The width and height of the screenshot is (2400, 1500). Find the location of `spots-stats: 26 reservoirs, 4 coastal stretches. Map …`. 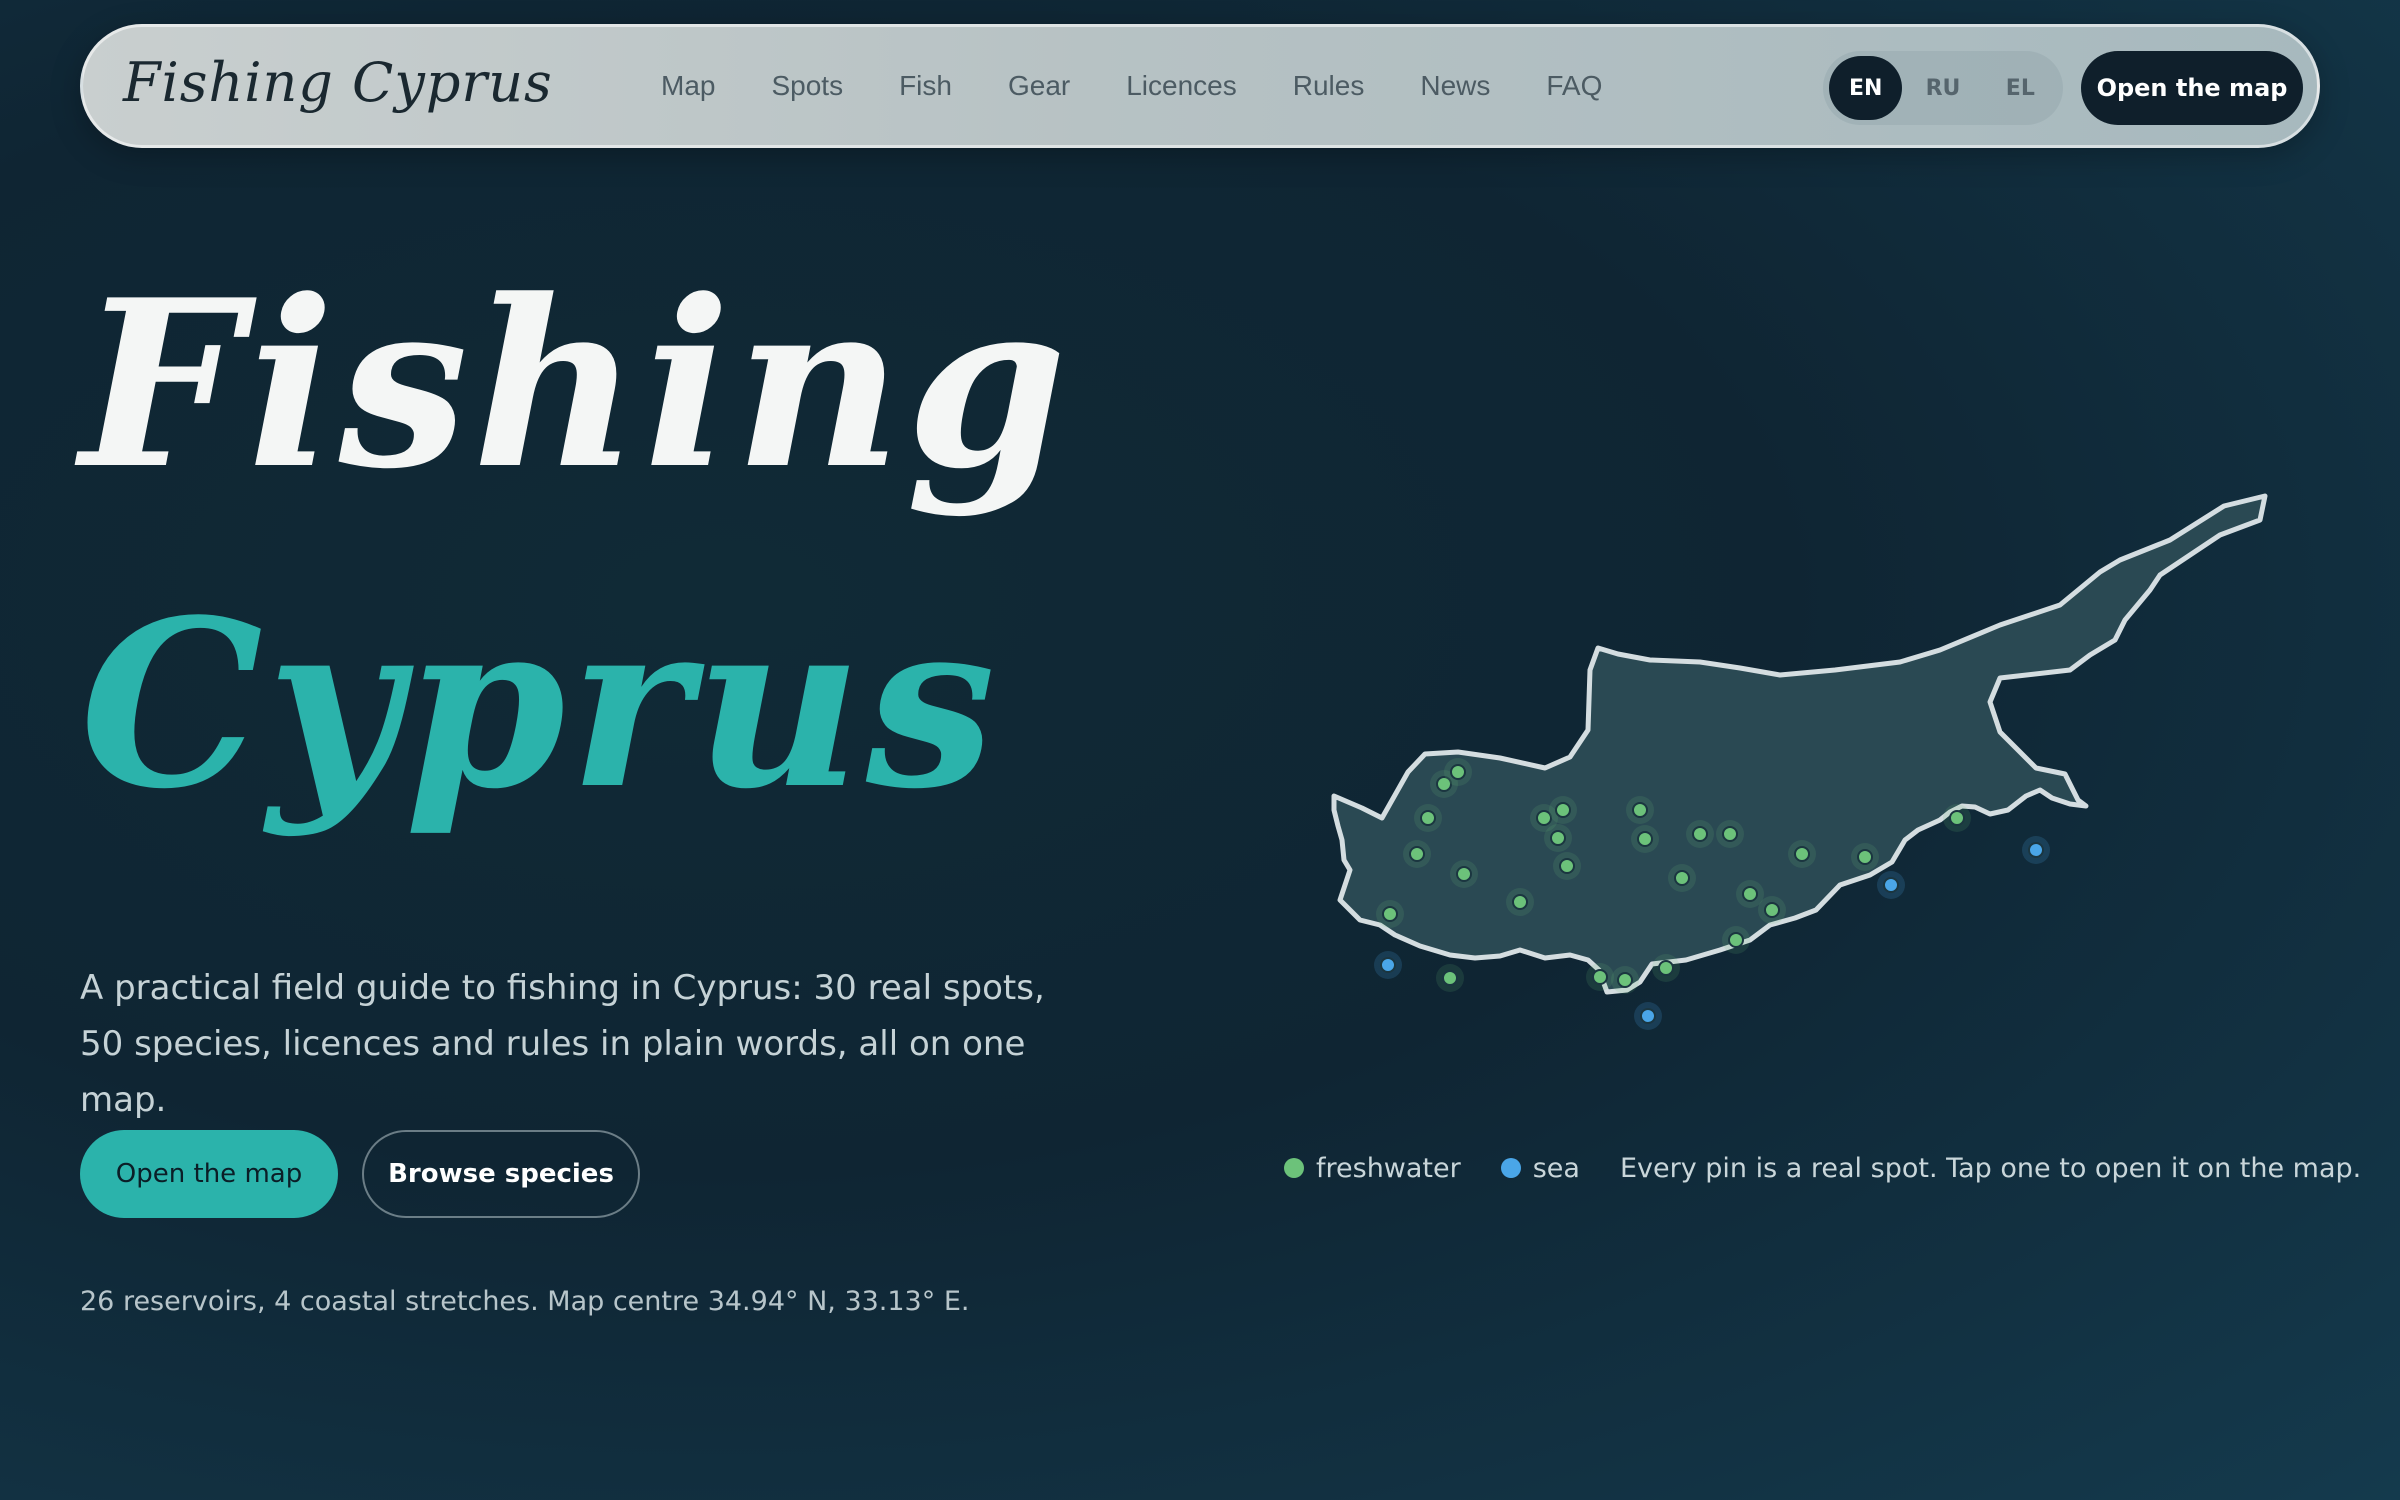

spots-stats: 26 reservoirs, 4 coastal stretches. Map … is located at coordinates (525, 1301).